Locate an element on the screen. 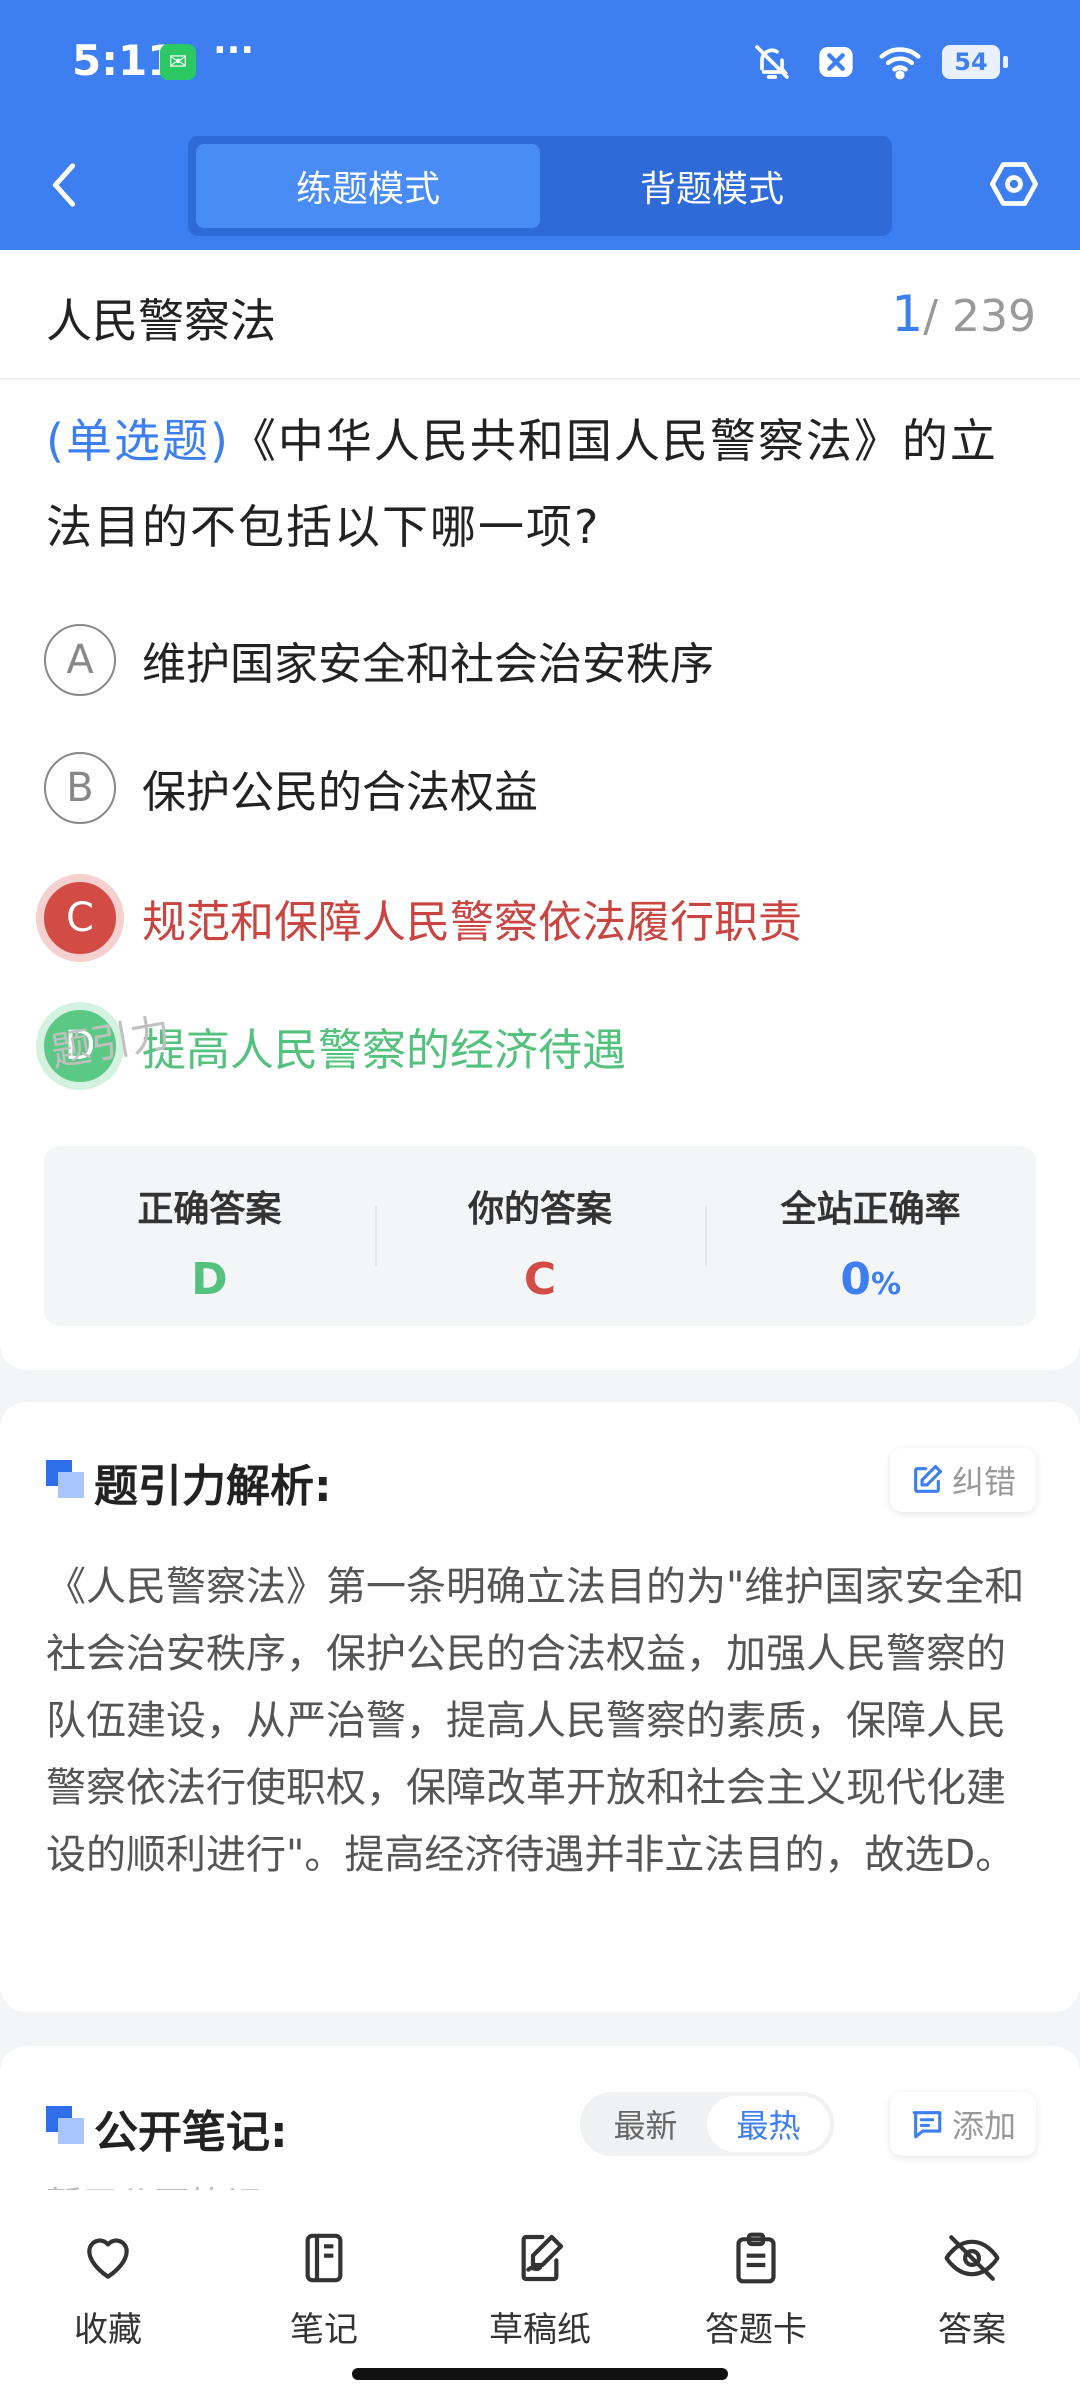 The height and width of the screenshot is (2400, 1080). home-indicator is located at coordinates (540, 2374).